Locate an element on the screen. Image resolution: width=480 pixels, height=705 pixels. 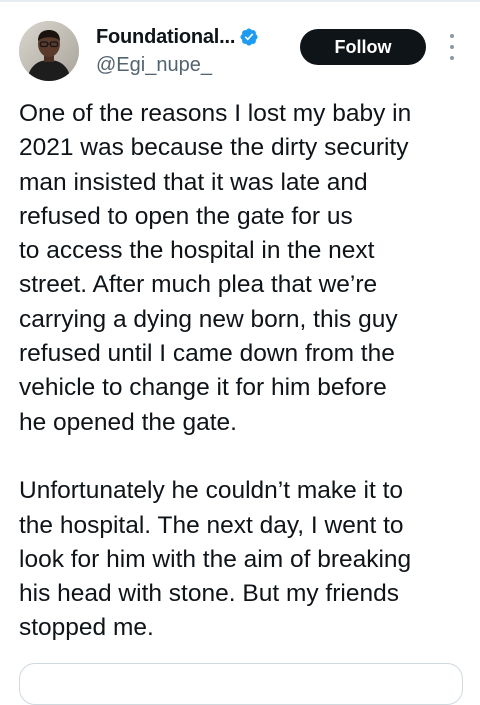
tweet-text-line: 2021 was because the dirty security is located at coordinates (214, 148).